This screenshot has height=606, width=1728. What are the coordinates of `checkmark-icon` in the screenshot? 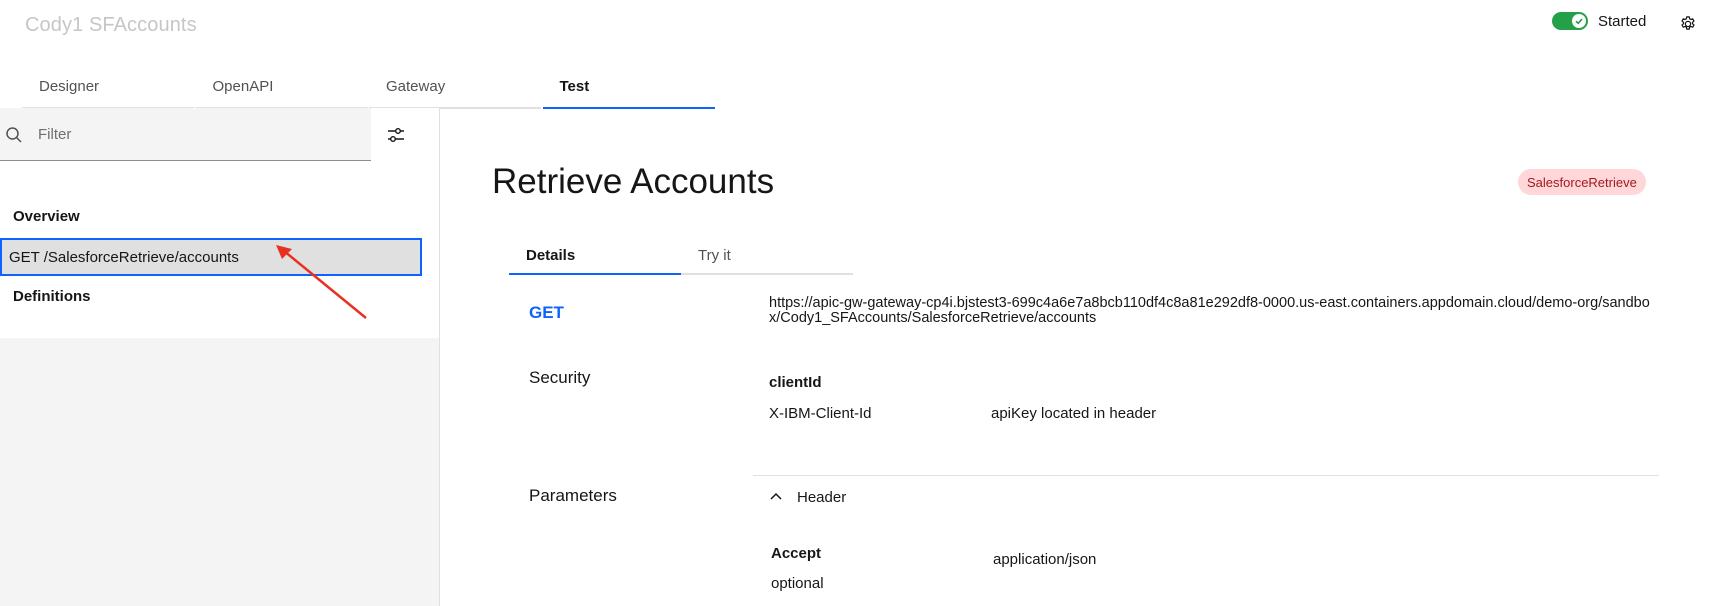 It's located at (1579, 21).